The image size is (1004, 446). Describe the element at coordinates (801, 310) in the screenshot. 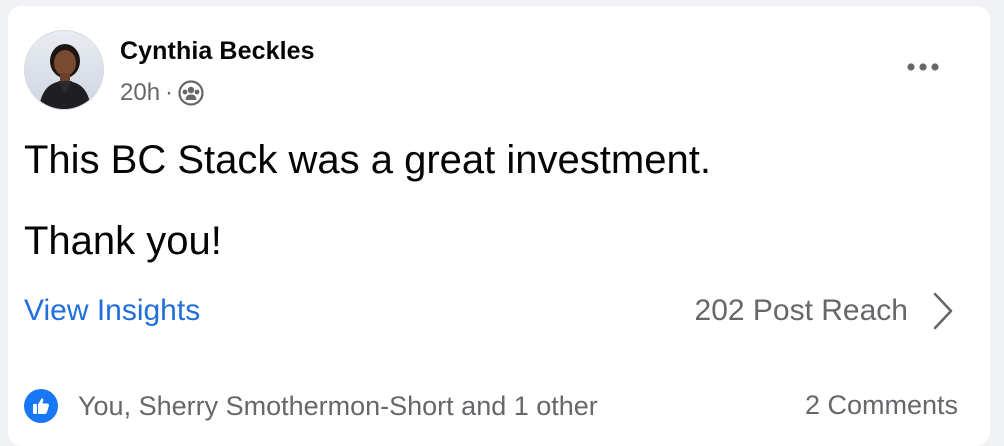

I see `post-reach-label: 202 Post Reach` at that location.